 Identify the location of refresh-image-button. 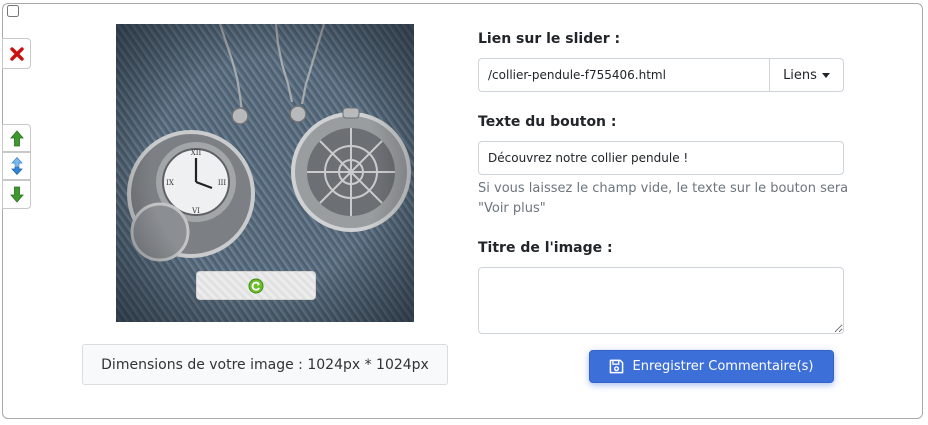
(256, 285).